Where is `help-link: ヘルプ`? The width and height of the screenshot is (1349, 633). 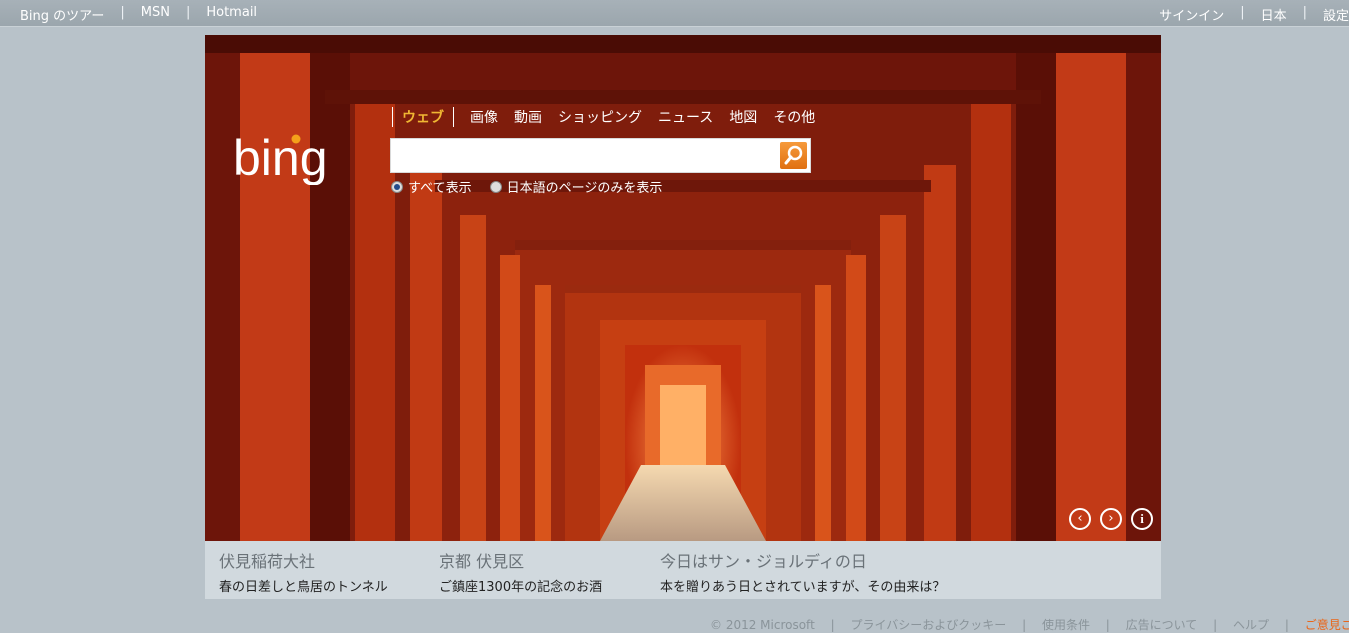
help-link: ヘルプ is located at coordinates (1251, 625).